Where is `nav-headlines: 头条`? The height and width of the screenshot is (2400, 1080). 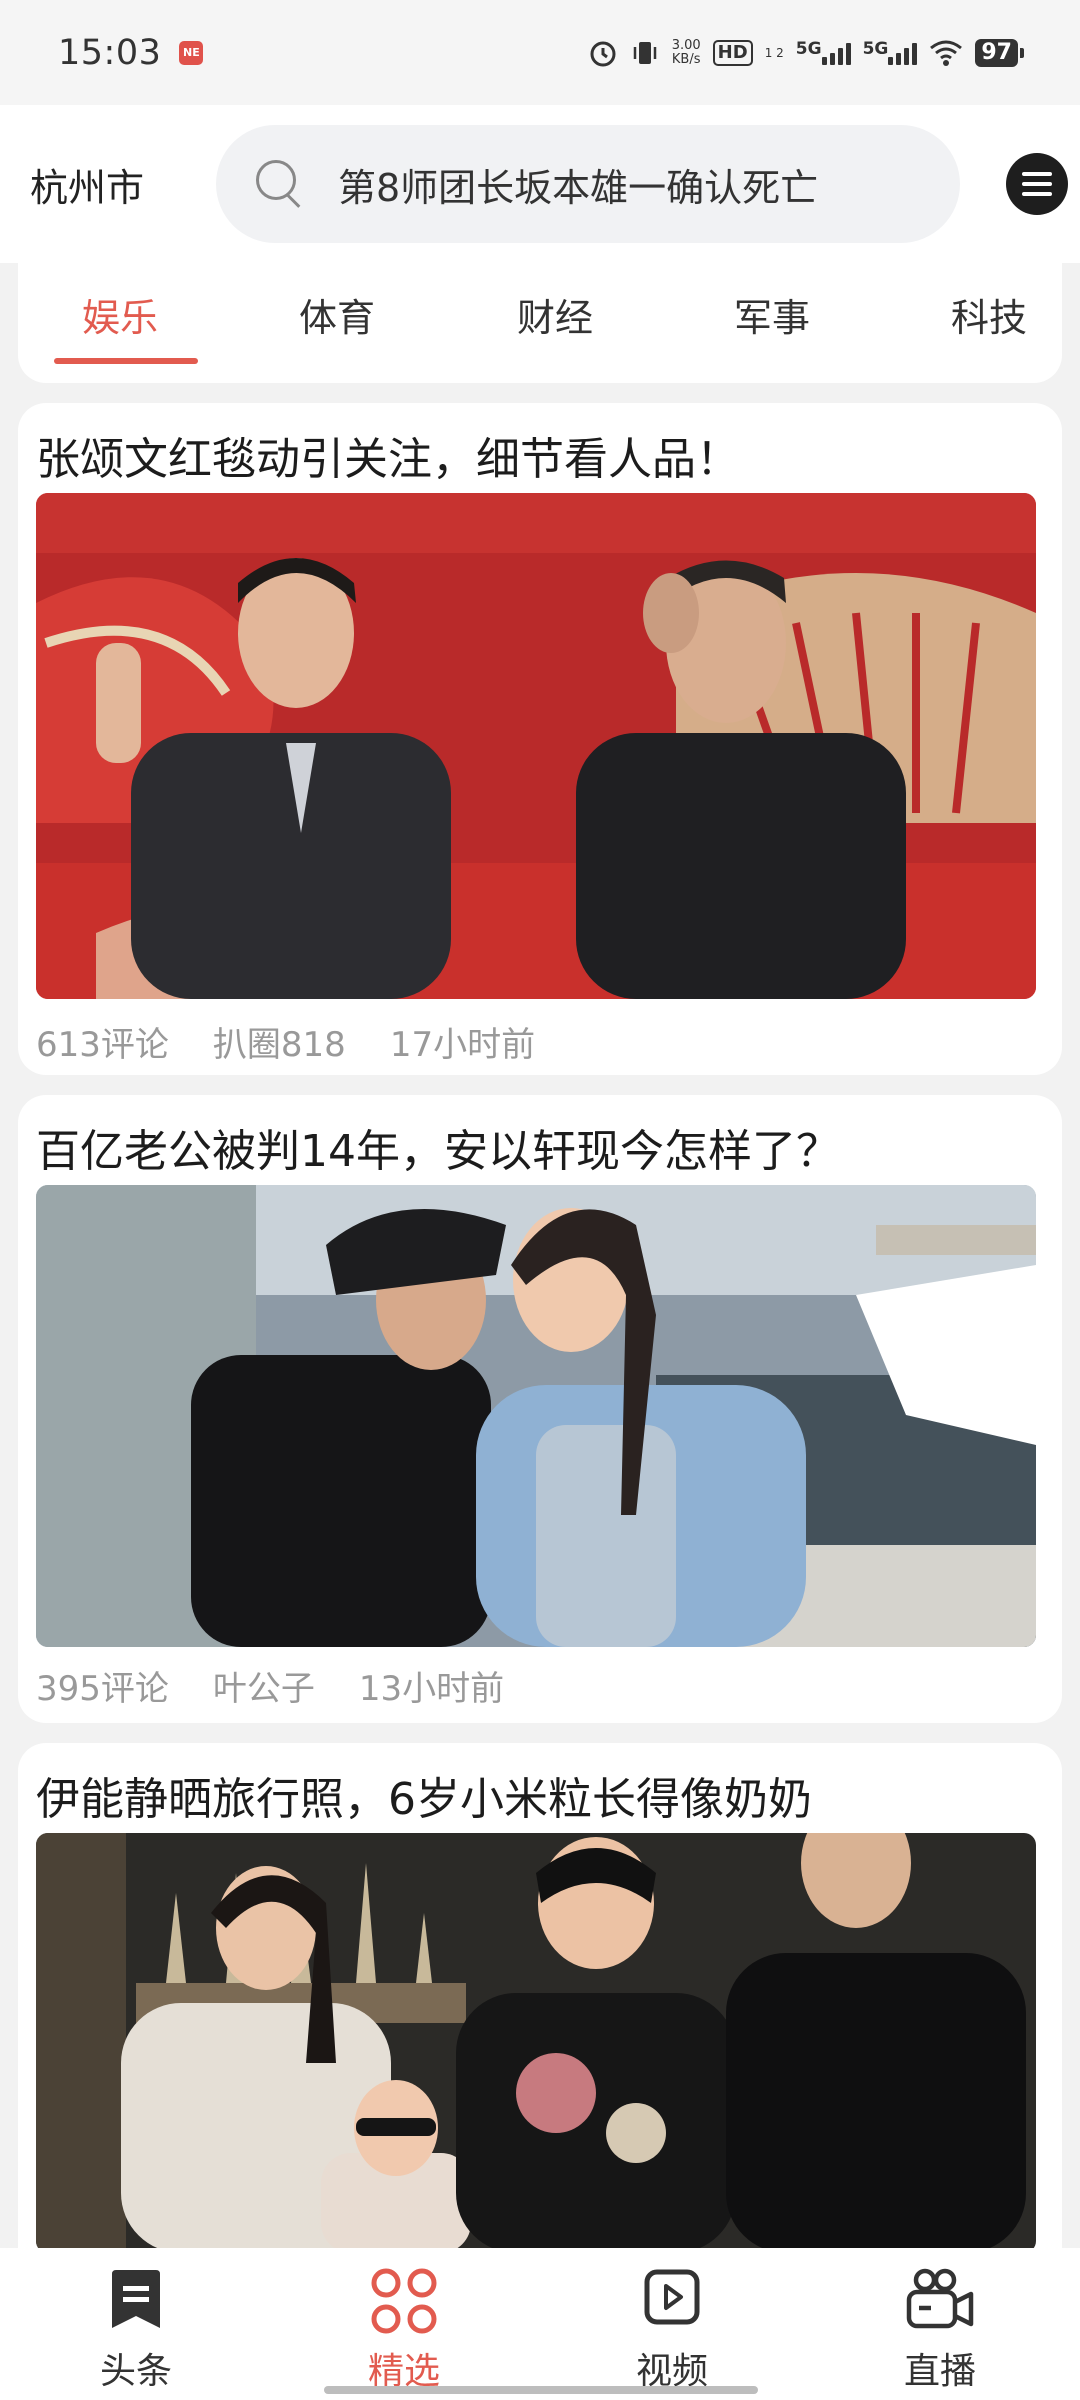
nav-headlines: 头条 is located at coordinates (136, 2324).